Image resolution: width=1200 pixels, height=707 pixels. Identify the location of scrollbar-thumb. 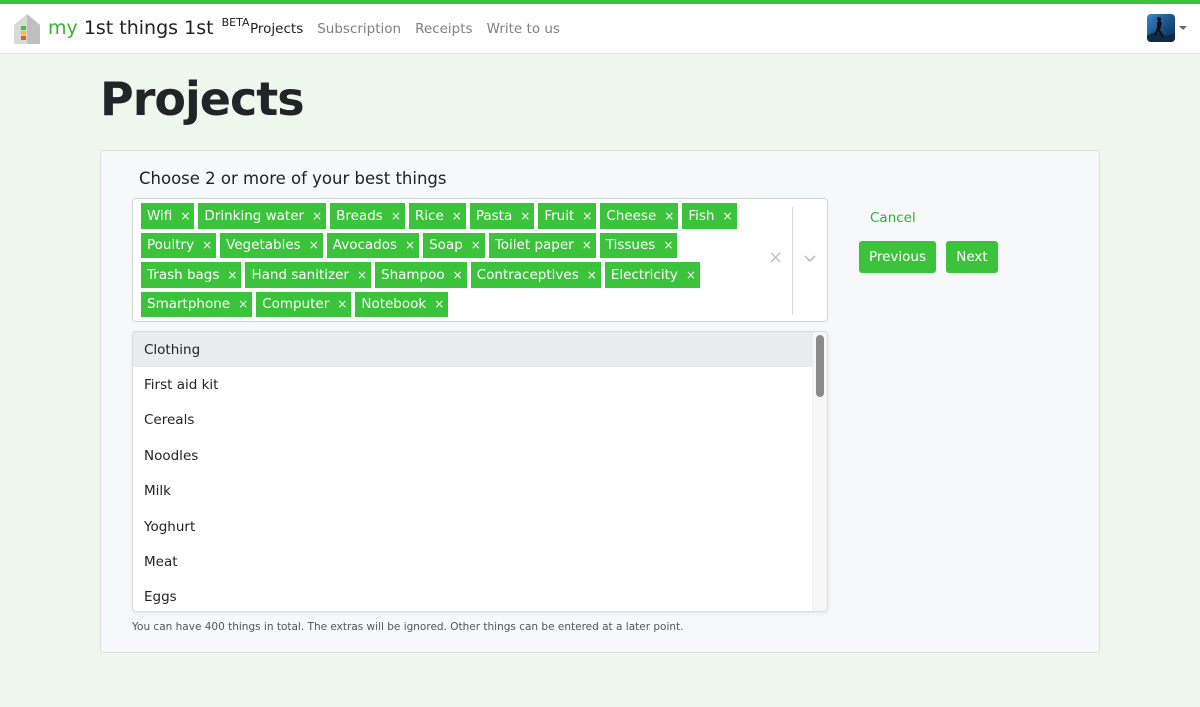
(820, 366).